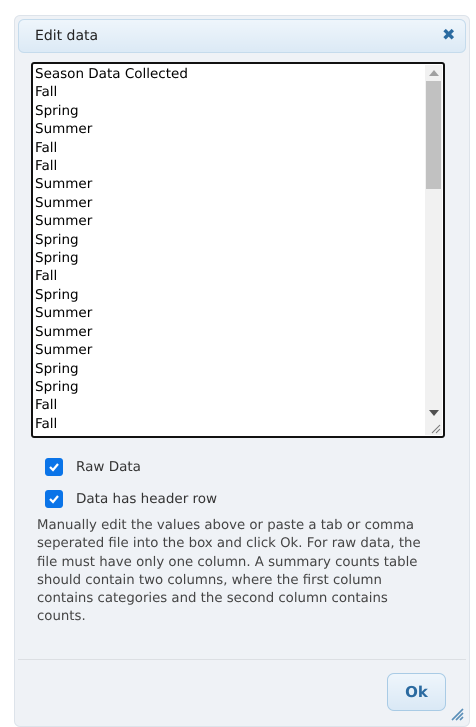  What do you see at coordinates (433, 413) in the screenshot?
I see `scroll-down-icon` at bounding box center [433, 413].